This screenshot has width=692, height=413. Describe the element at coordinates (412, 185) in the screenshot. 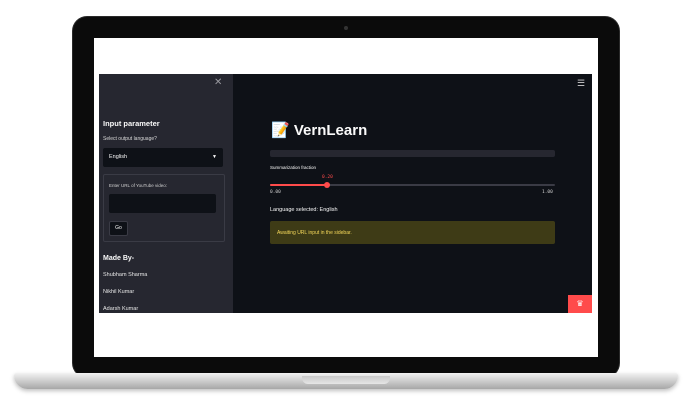

I see `summarization-slider` at that location.